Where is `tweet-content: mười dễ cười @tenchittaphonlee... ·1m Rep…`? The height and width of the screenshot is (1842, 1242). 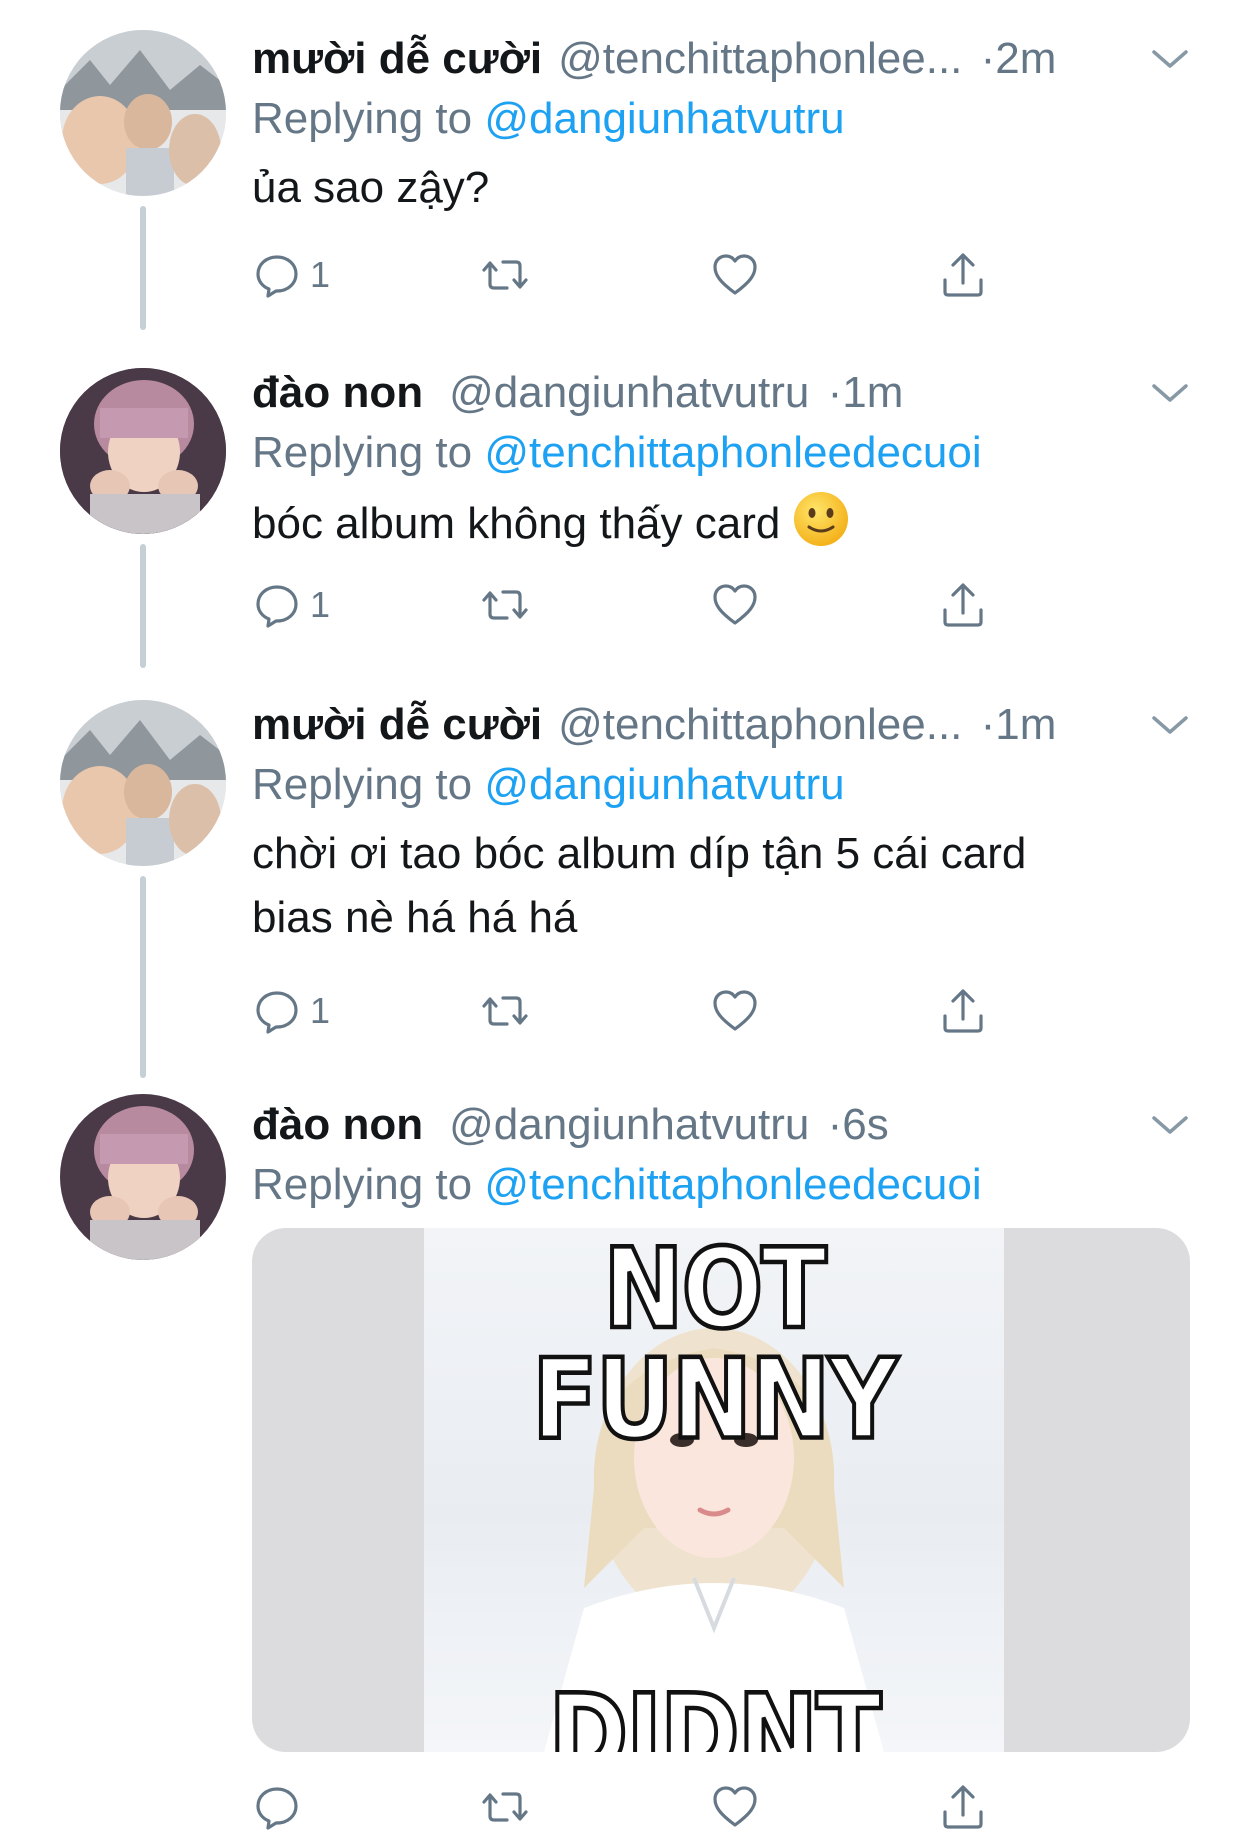
tweet-content: mười dễ cười @tenchittaphonlee... ·1m Rep… is located at coordinates (721, 870).